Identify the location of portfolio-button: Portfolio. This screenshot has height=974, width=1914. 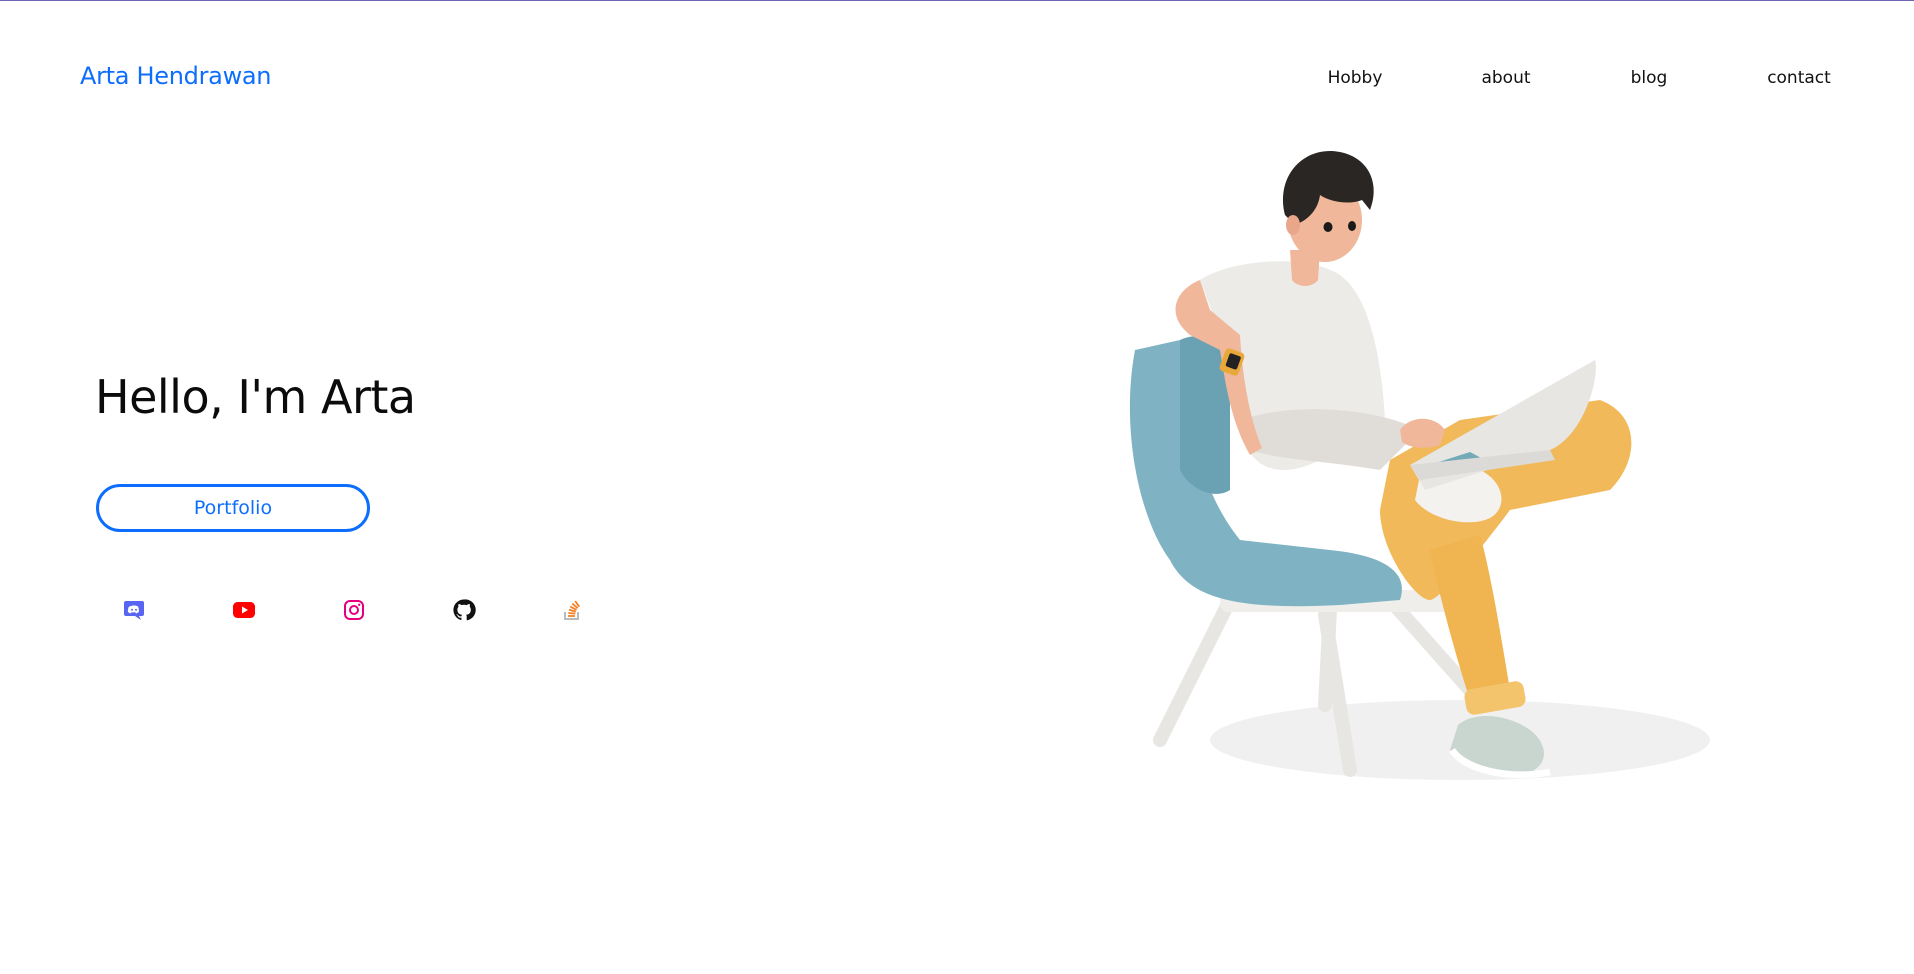
(233, 508).